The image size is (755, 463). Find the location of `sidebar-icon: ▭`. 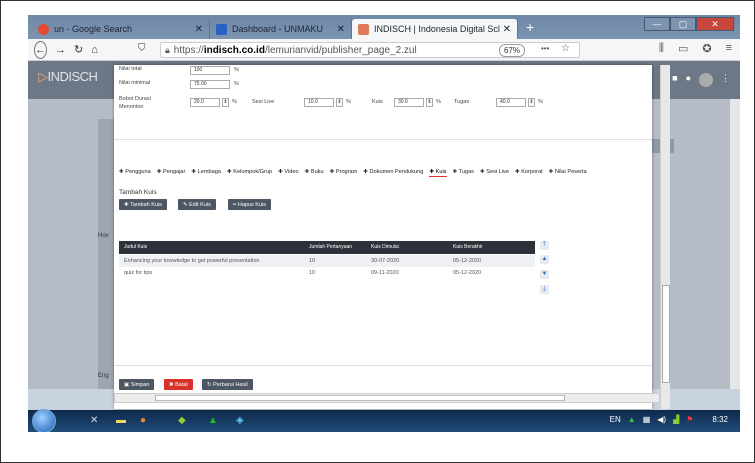

sidebar-icon: ▭ is located at coordinates (683, 48).